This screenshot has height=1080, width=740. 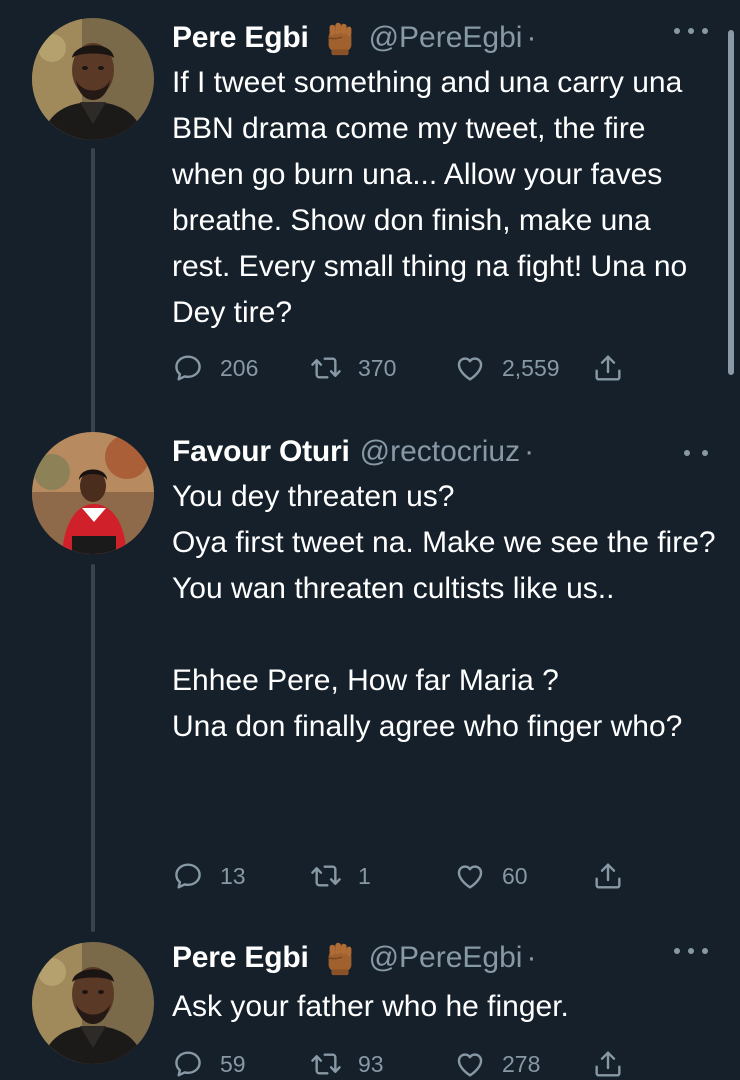 I want to click on display-name: Favour Oturi, so click(x=261, y=452).